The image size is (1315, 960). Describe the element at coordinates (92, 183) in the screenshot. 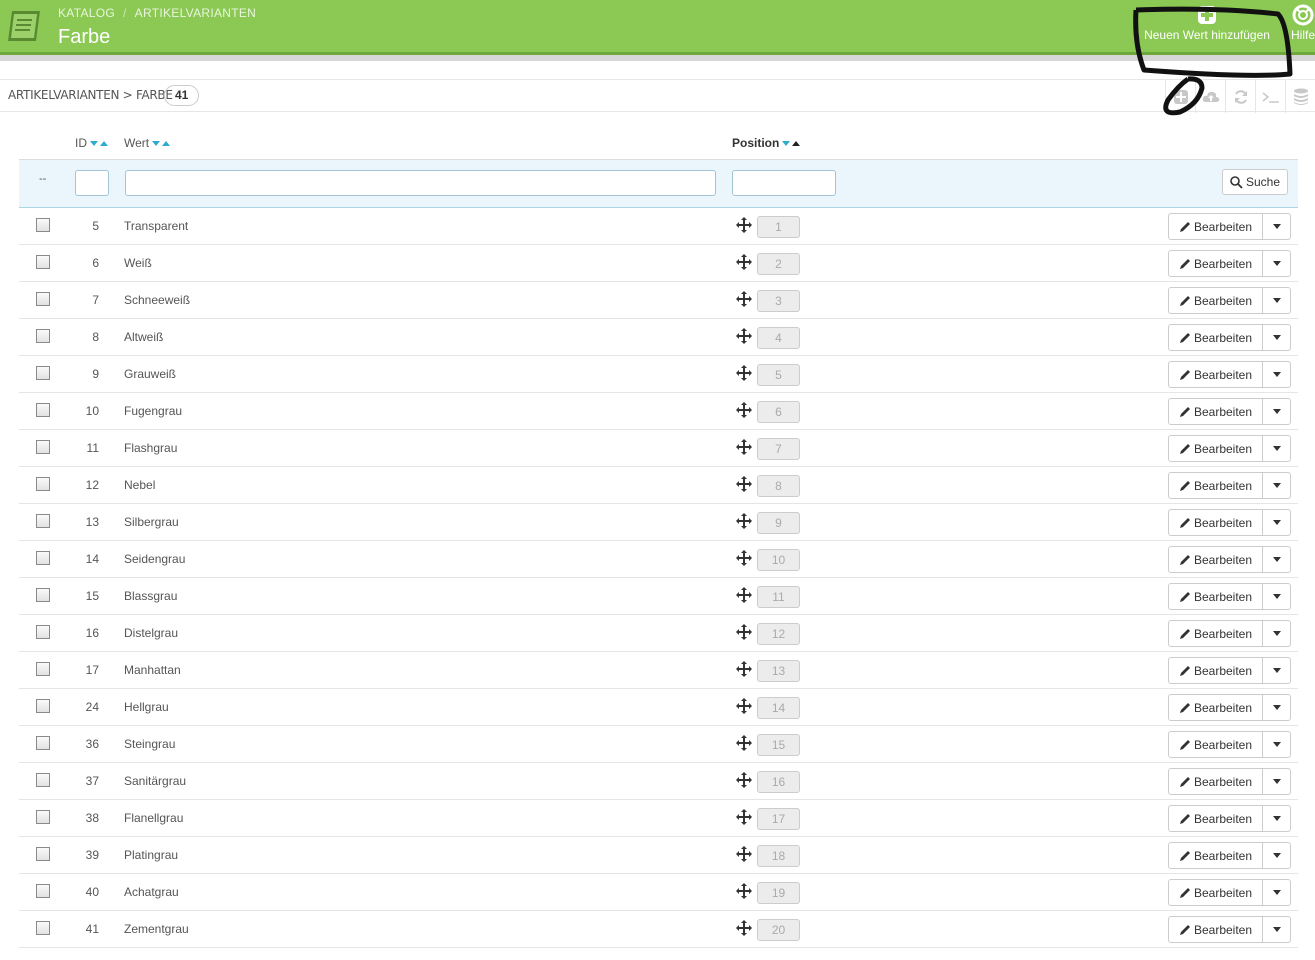

I see `filter-id-input` at that location.